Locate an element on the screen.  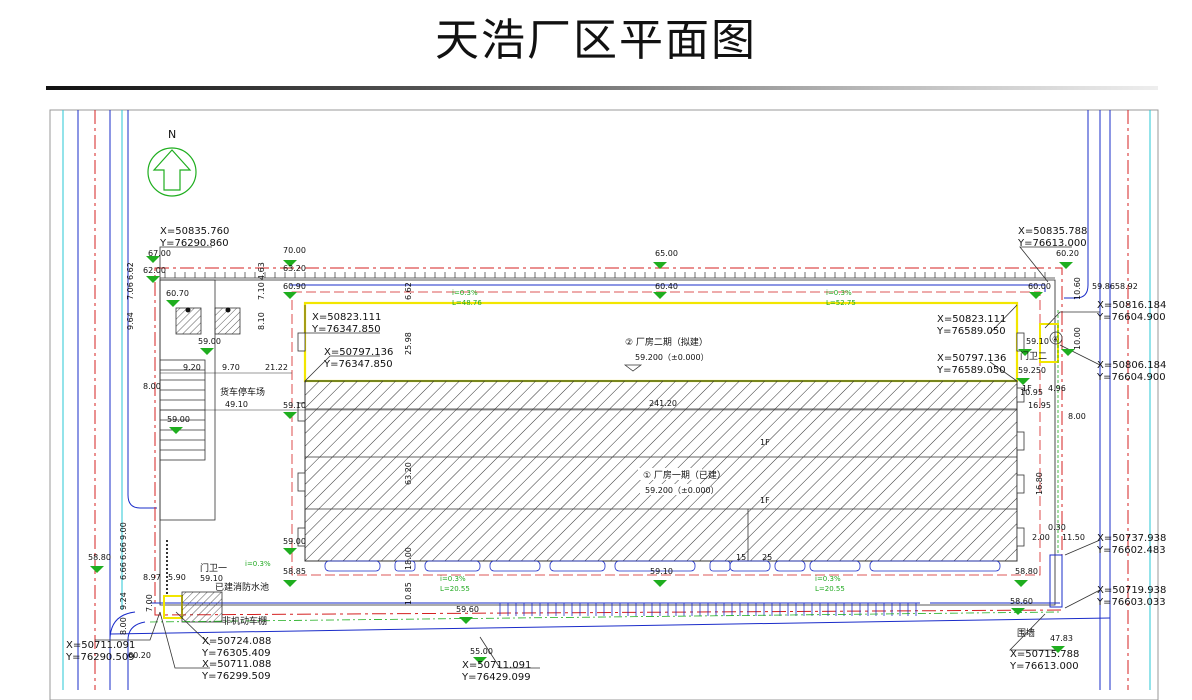
svg-text: 0.30 is located at coordinates (1057, 527).